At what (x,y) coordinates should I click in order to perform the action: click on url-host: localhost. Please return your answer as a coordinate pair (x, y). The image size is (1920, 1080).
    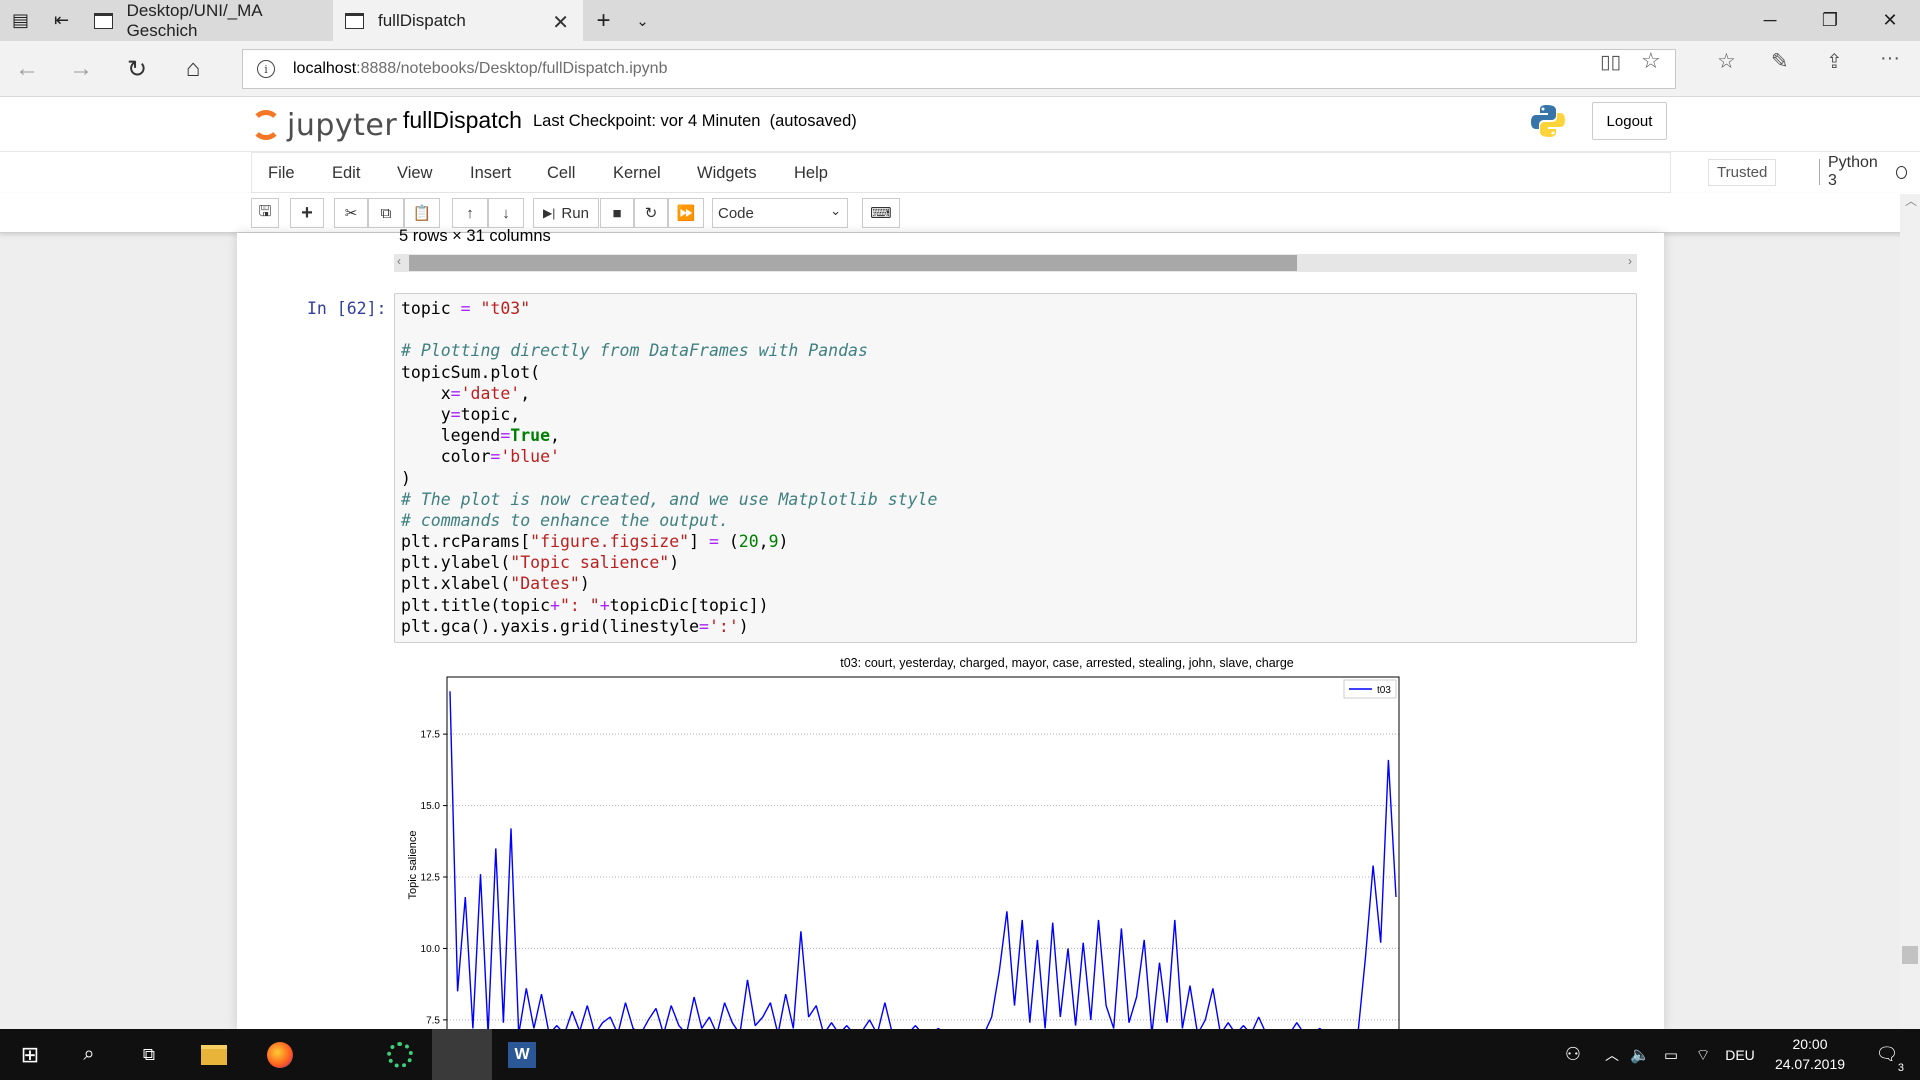
    Looking at the image, I should click on (325, 68).